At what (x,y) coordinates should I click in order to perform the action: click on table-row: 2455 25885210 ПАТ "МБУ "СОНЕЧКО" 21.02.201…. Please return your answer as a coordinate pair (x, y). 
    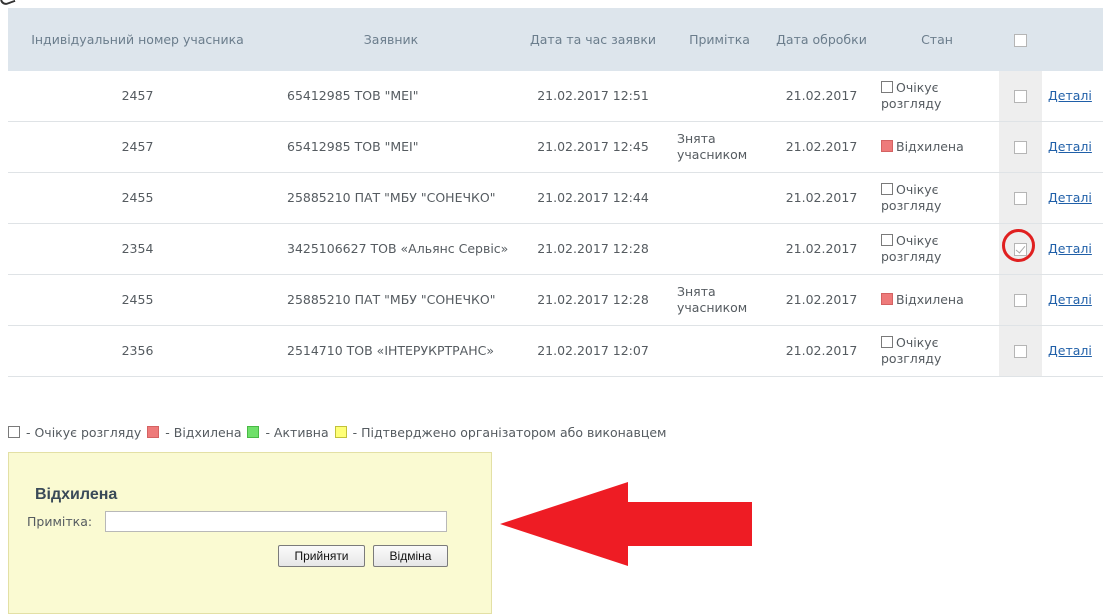
    Looking at the image, I should click on (555, 198).